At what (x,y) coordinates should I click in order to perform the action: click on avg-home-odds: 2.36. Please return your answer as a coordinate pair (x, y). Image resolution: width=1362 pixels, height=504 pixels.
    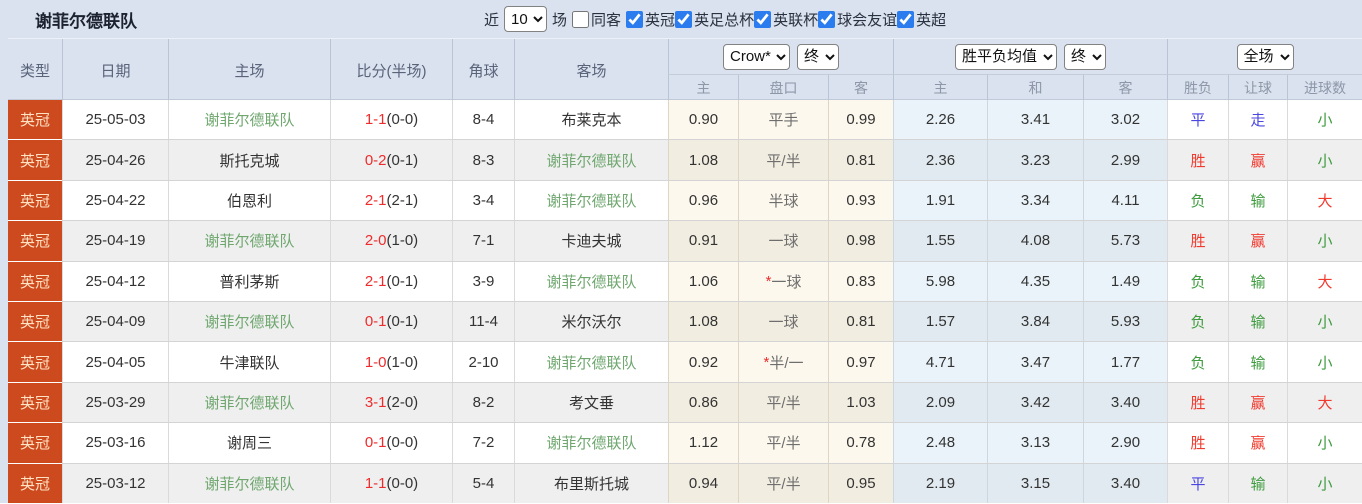
    Looking at the image, I should click on (940, 160).